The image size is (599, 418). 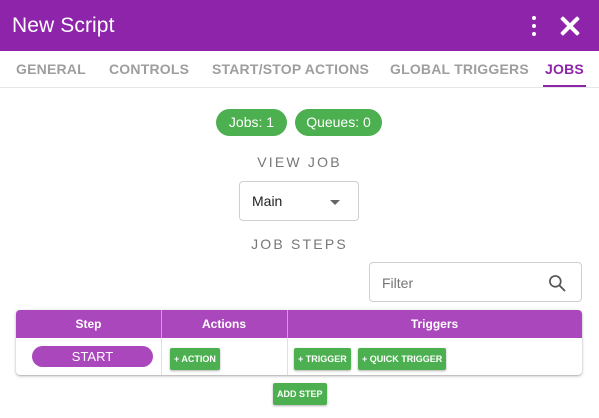 I want to click on tab-general: GENERAL, so click(x=51, y=69).